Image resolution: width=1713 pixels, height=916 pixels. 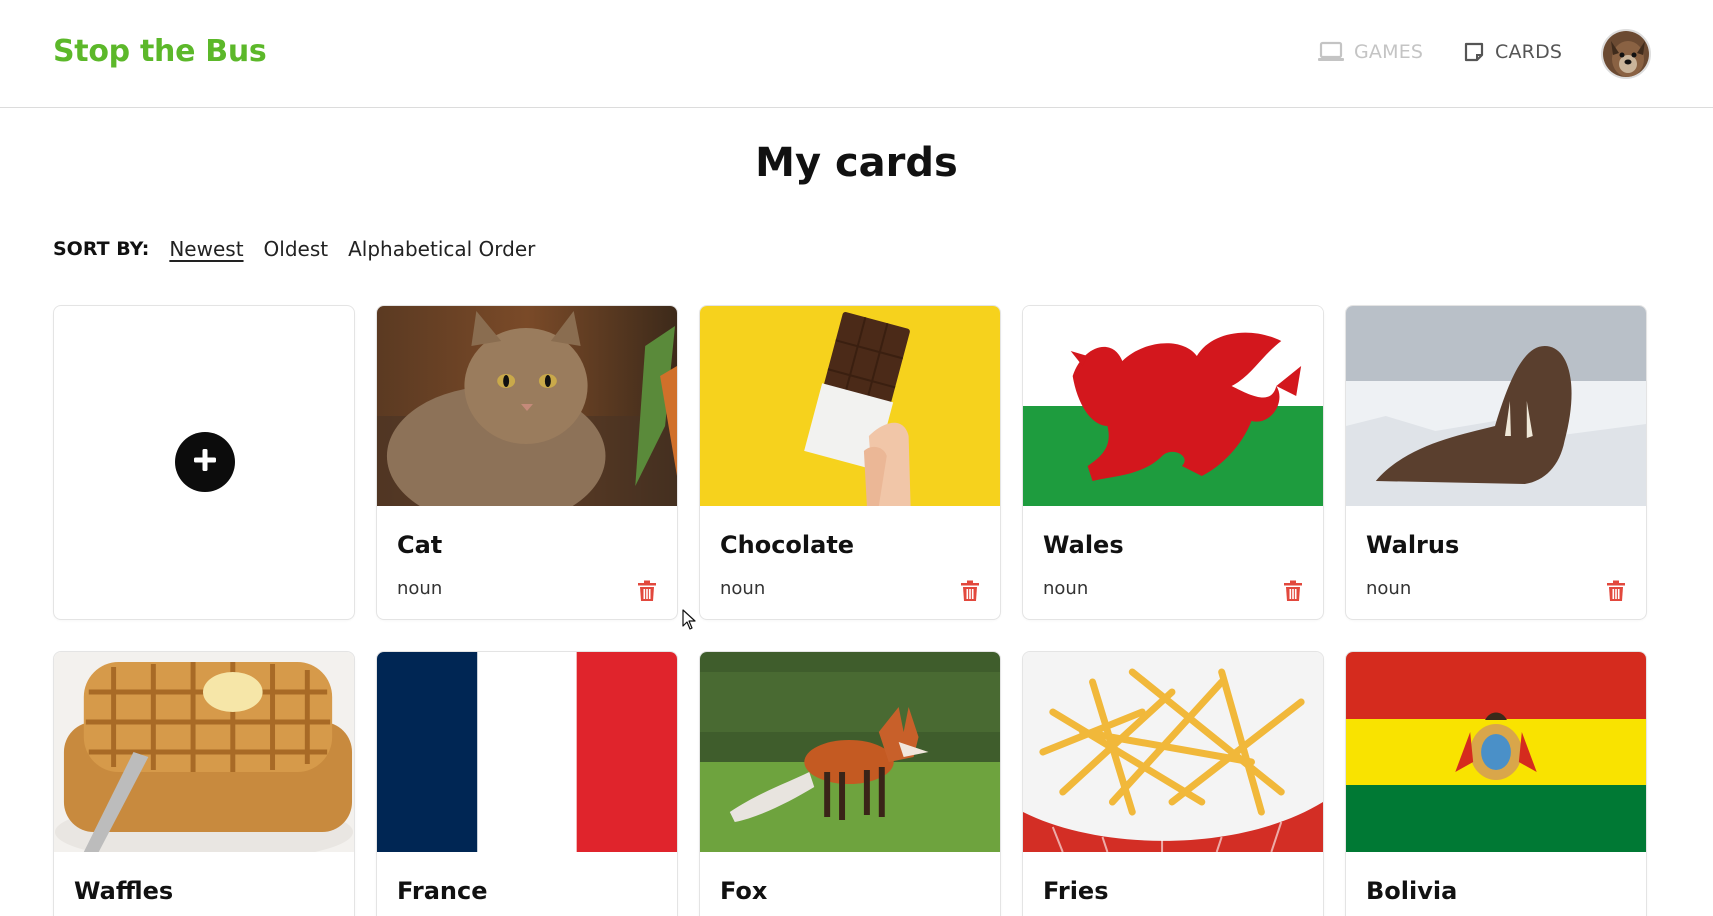 I want to click on nav-cards-link: CARDS, so click(x=1512, y=52).